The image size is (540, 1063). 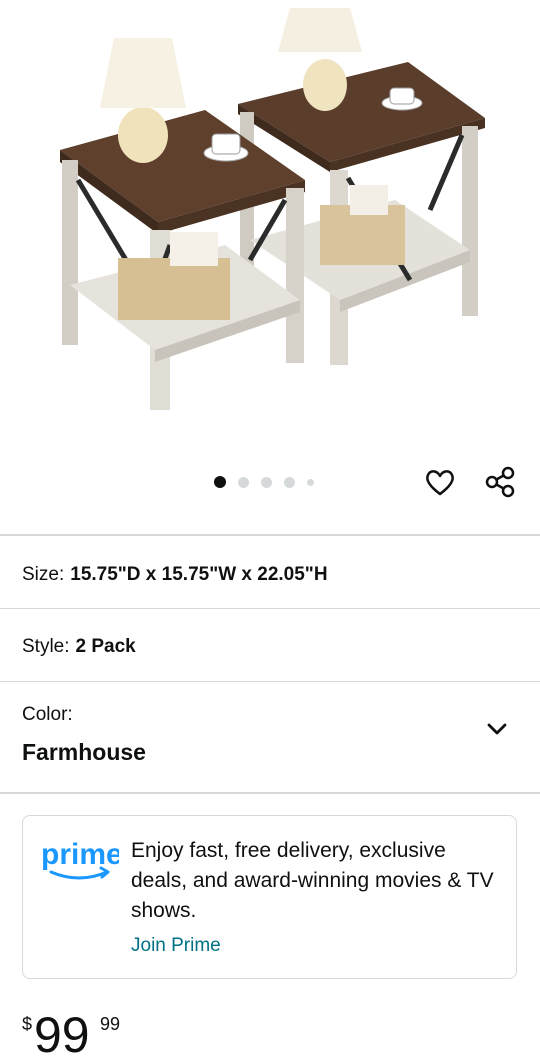 I want to click on chevron-down-icon, so click(x=497, y=729).